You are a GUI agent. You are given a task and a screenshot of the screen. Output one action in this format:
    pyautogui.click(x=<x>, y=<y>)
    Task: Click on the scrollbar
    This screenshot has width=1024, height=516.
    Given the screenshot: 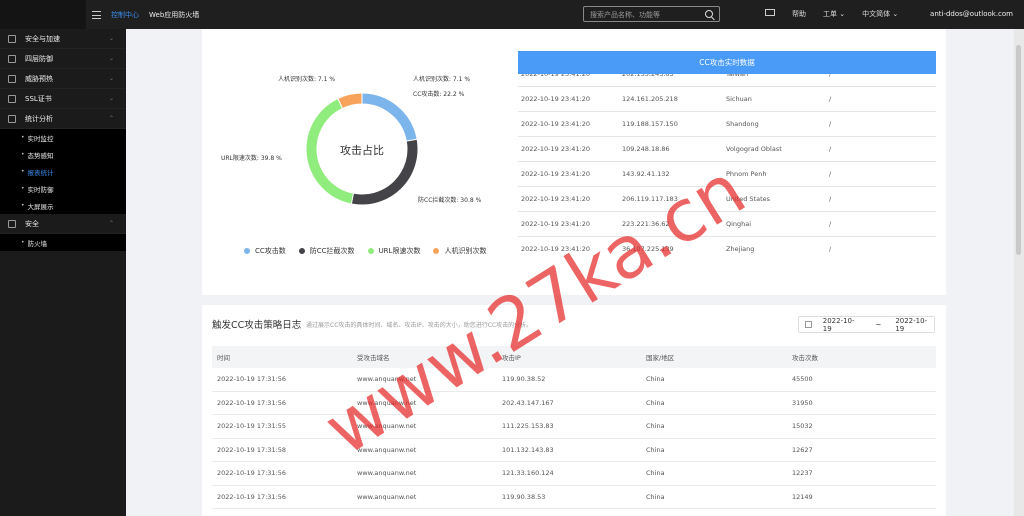 What is the action you would take?
    pyautogui.click(x=1019, y=272)
    